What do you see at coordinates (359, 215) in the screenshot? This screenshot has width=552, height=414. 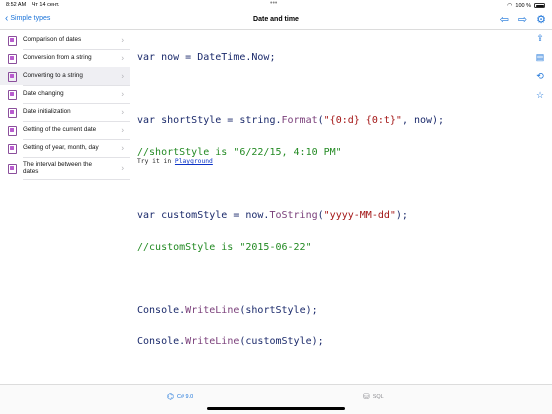 I see `code-string: "yyyy-MM-dd"` at bounding box center [359, 215].